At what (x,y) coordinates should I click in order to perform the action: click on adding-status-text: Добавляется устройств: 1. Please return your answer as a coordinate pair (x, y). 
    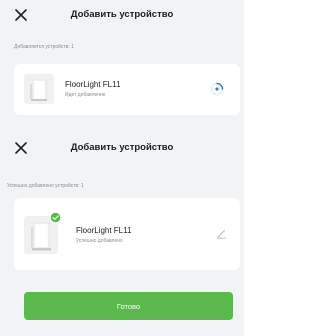
    Looking at the image, I should click on (44, 47).